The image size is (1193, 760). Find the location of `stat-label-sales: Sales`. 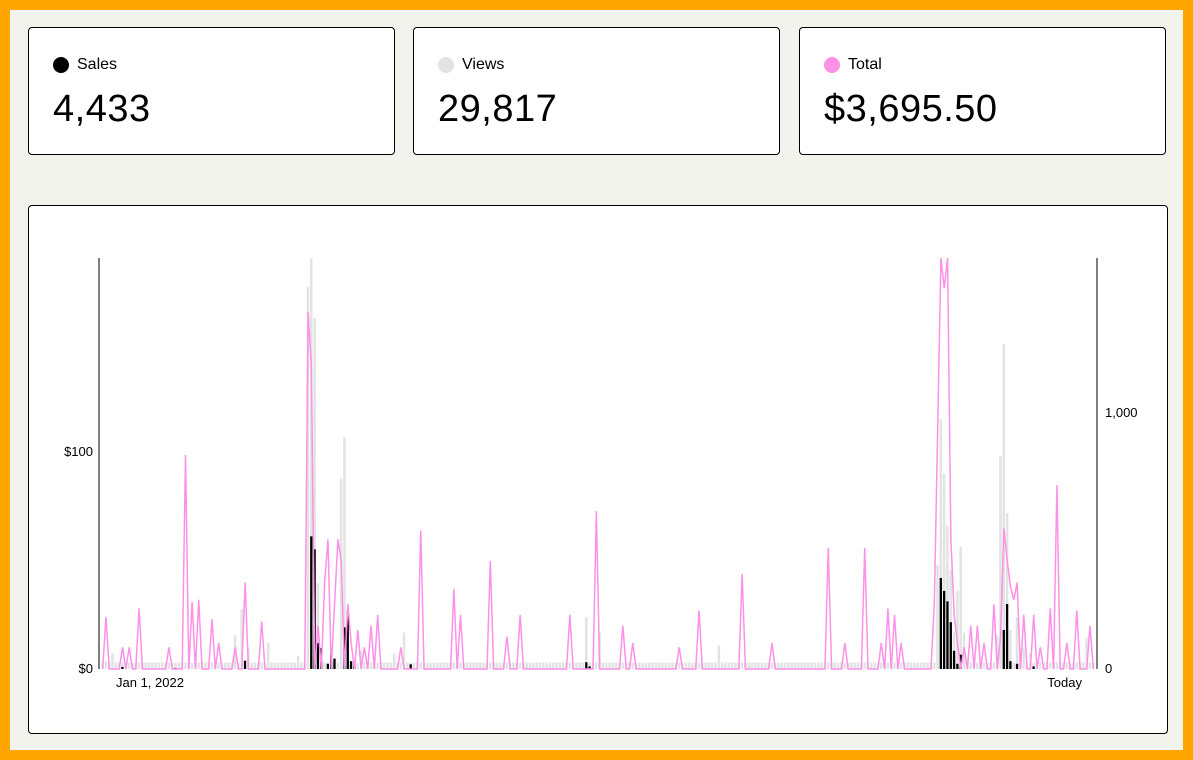

stat-label-sales: Sales is located at coordinates (97, 64).